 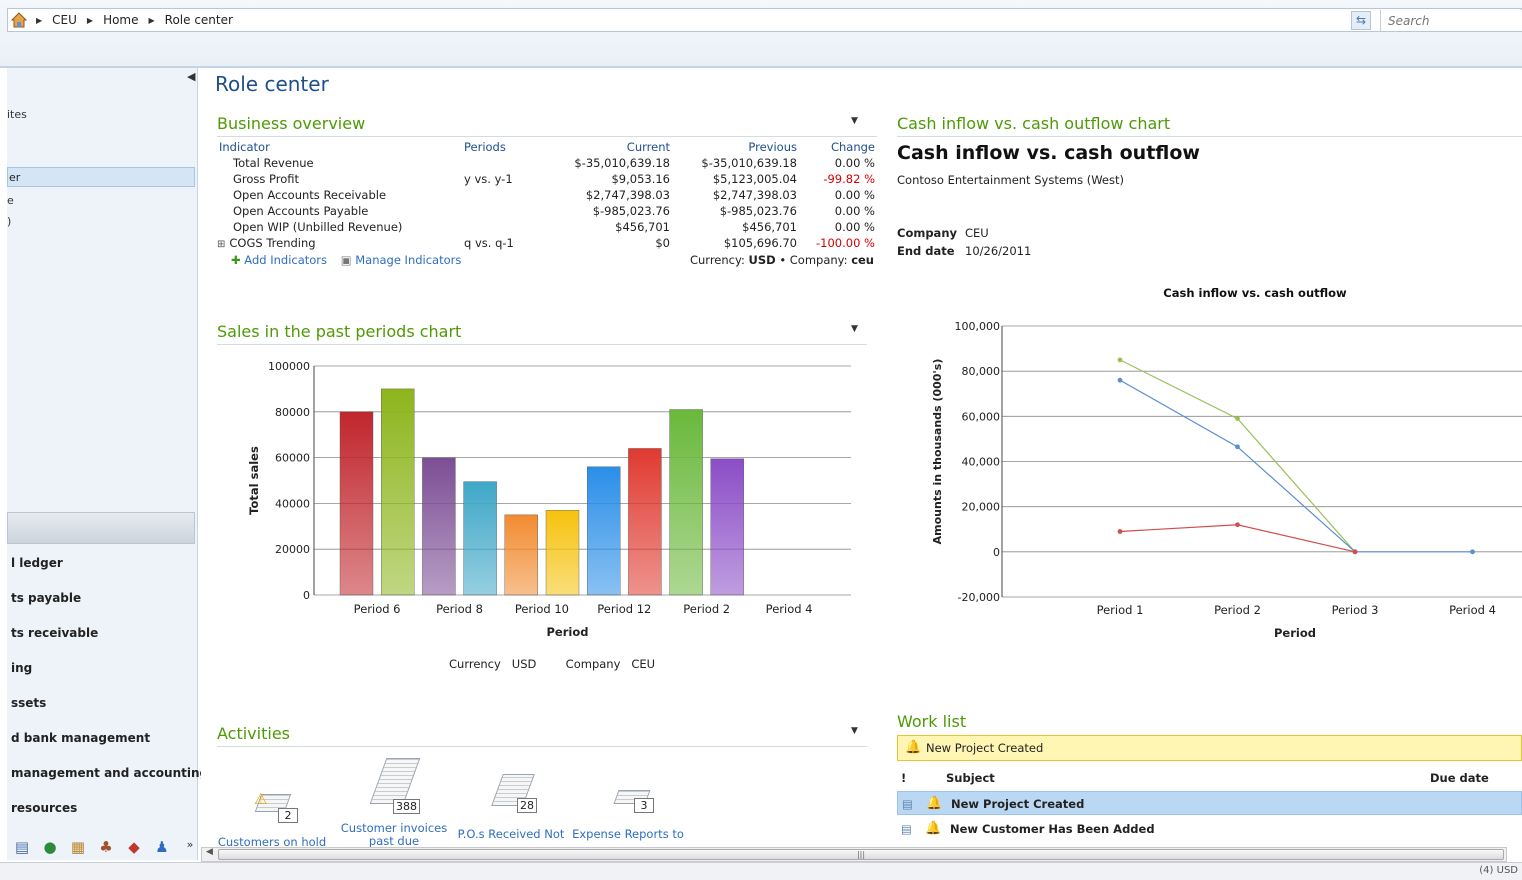 I want to click on breadcrumb-item-home: Home, so click(x=120, y=20).